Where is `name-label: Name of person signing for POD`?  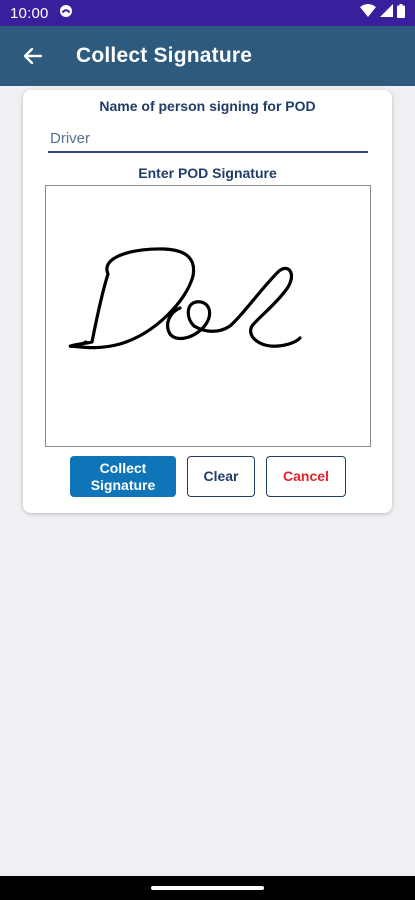 name-label: Name of person signing for POD is located at coordinates (207, 106).